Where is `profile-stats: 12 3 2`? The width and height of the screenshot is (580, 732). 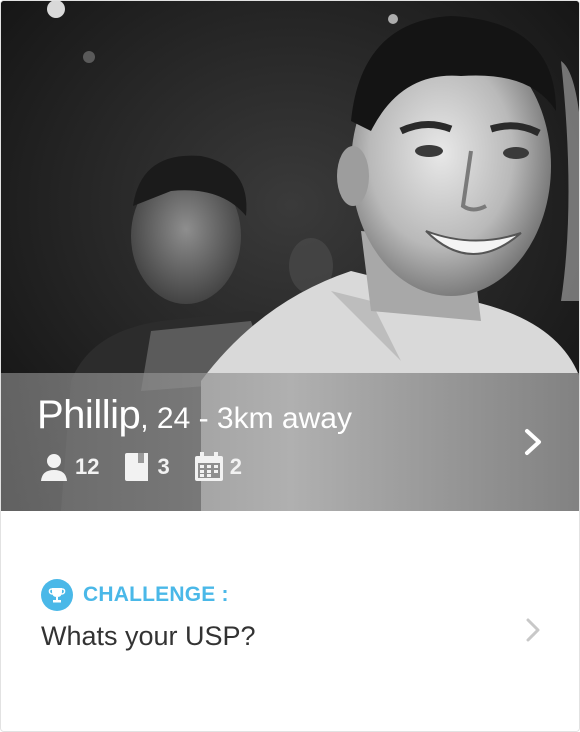
profile-stats: 12 3 2 is located at coordinates (152, 467).